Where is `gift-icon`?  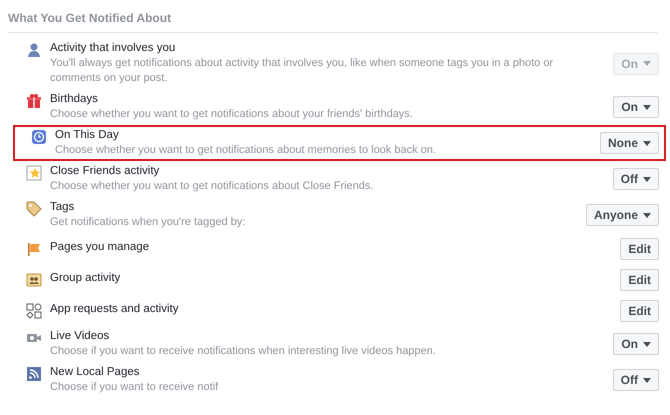 gift-icon is located at coordinates (34, 101).